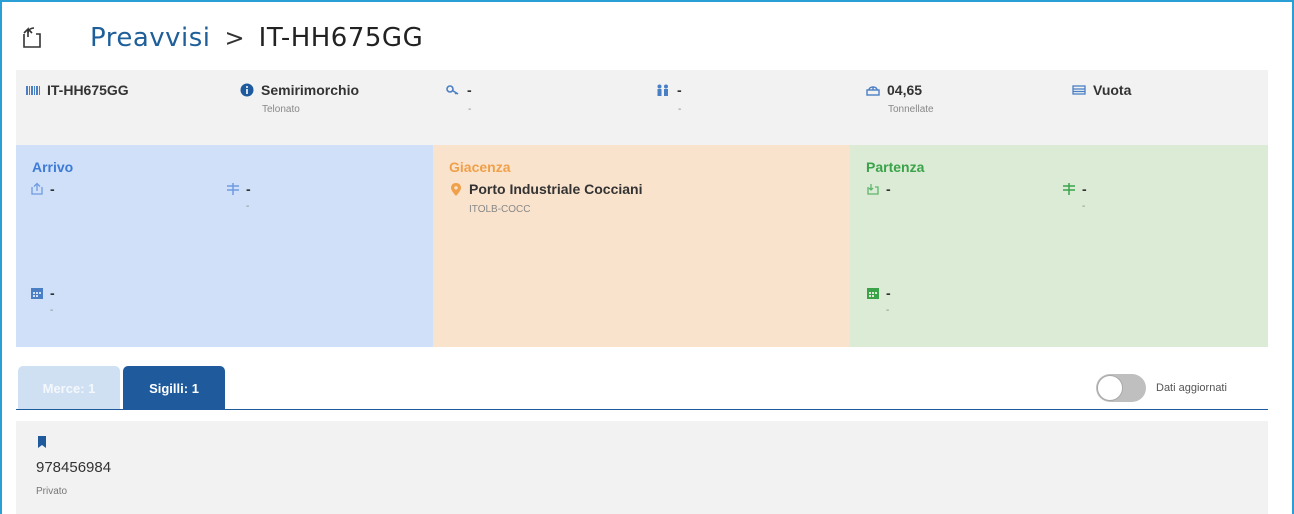 The width and height of the screenshot is (1294, 514). What do you see at coordinates (281, 109) in the screenshot?
I see `vehicle-subtype-value: Telonato` at bounding box center [281, 109].